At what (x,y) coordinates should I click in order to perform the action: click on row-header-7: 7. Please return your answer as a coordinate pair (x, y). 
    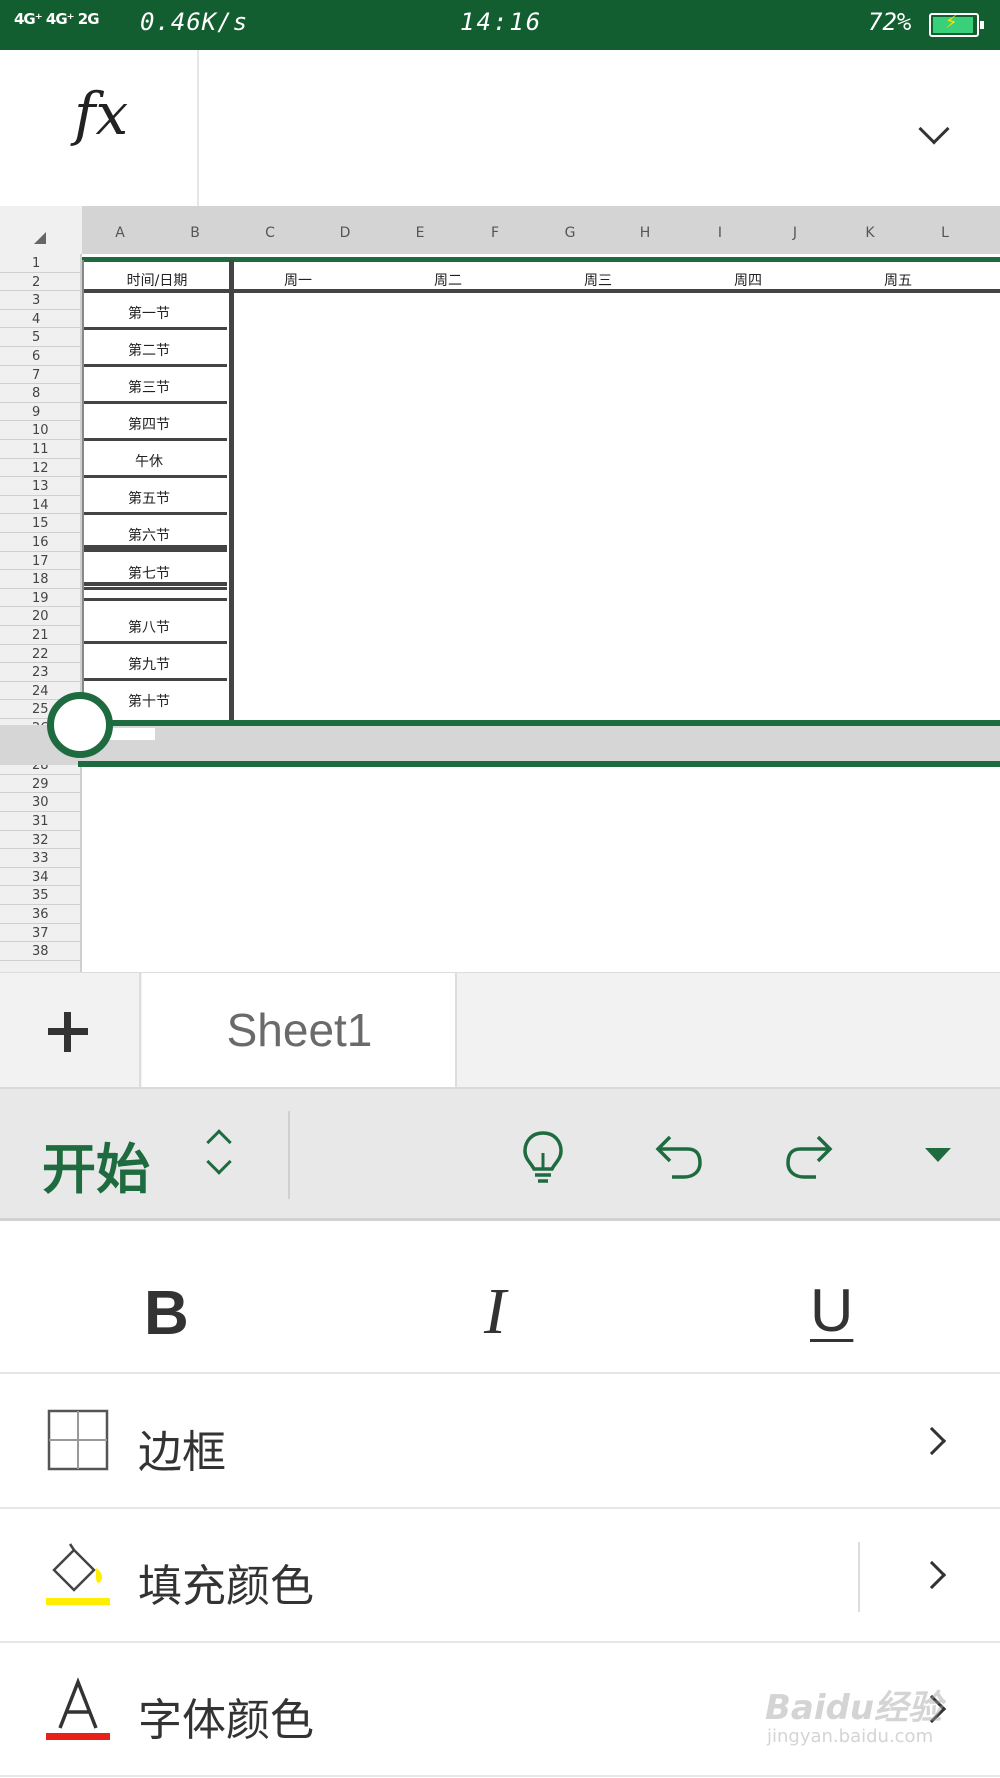
    Looking at the image, I should click on (40, 375).